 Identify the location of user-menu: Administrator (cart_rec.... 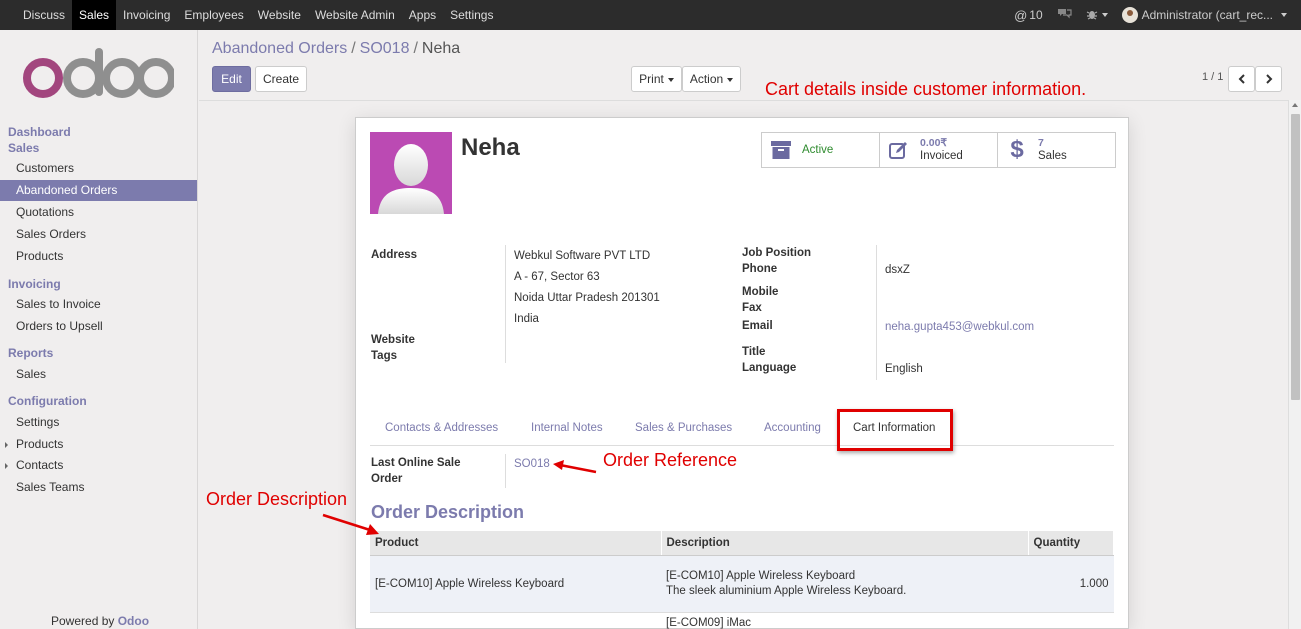
(1204, 15).